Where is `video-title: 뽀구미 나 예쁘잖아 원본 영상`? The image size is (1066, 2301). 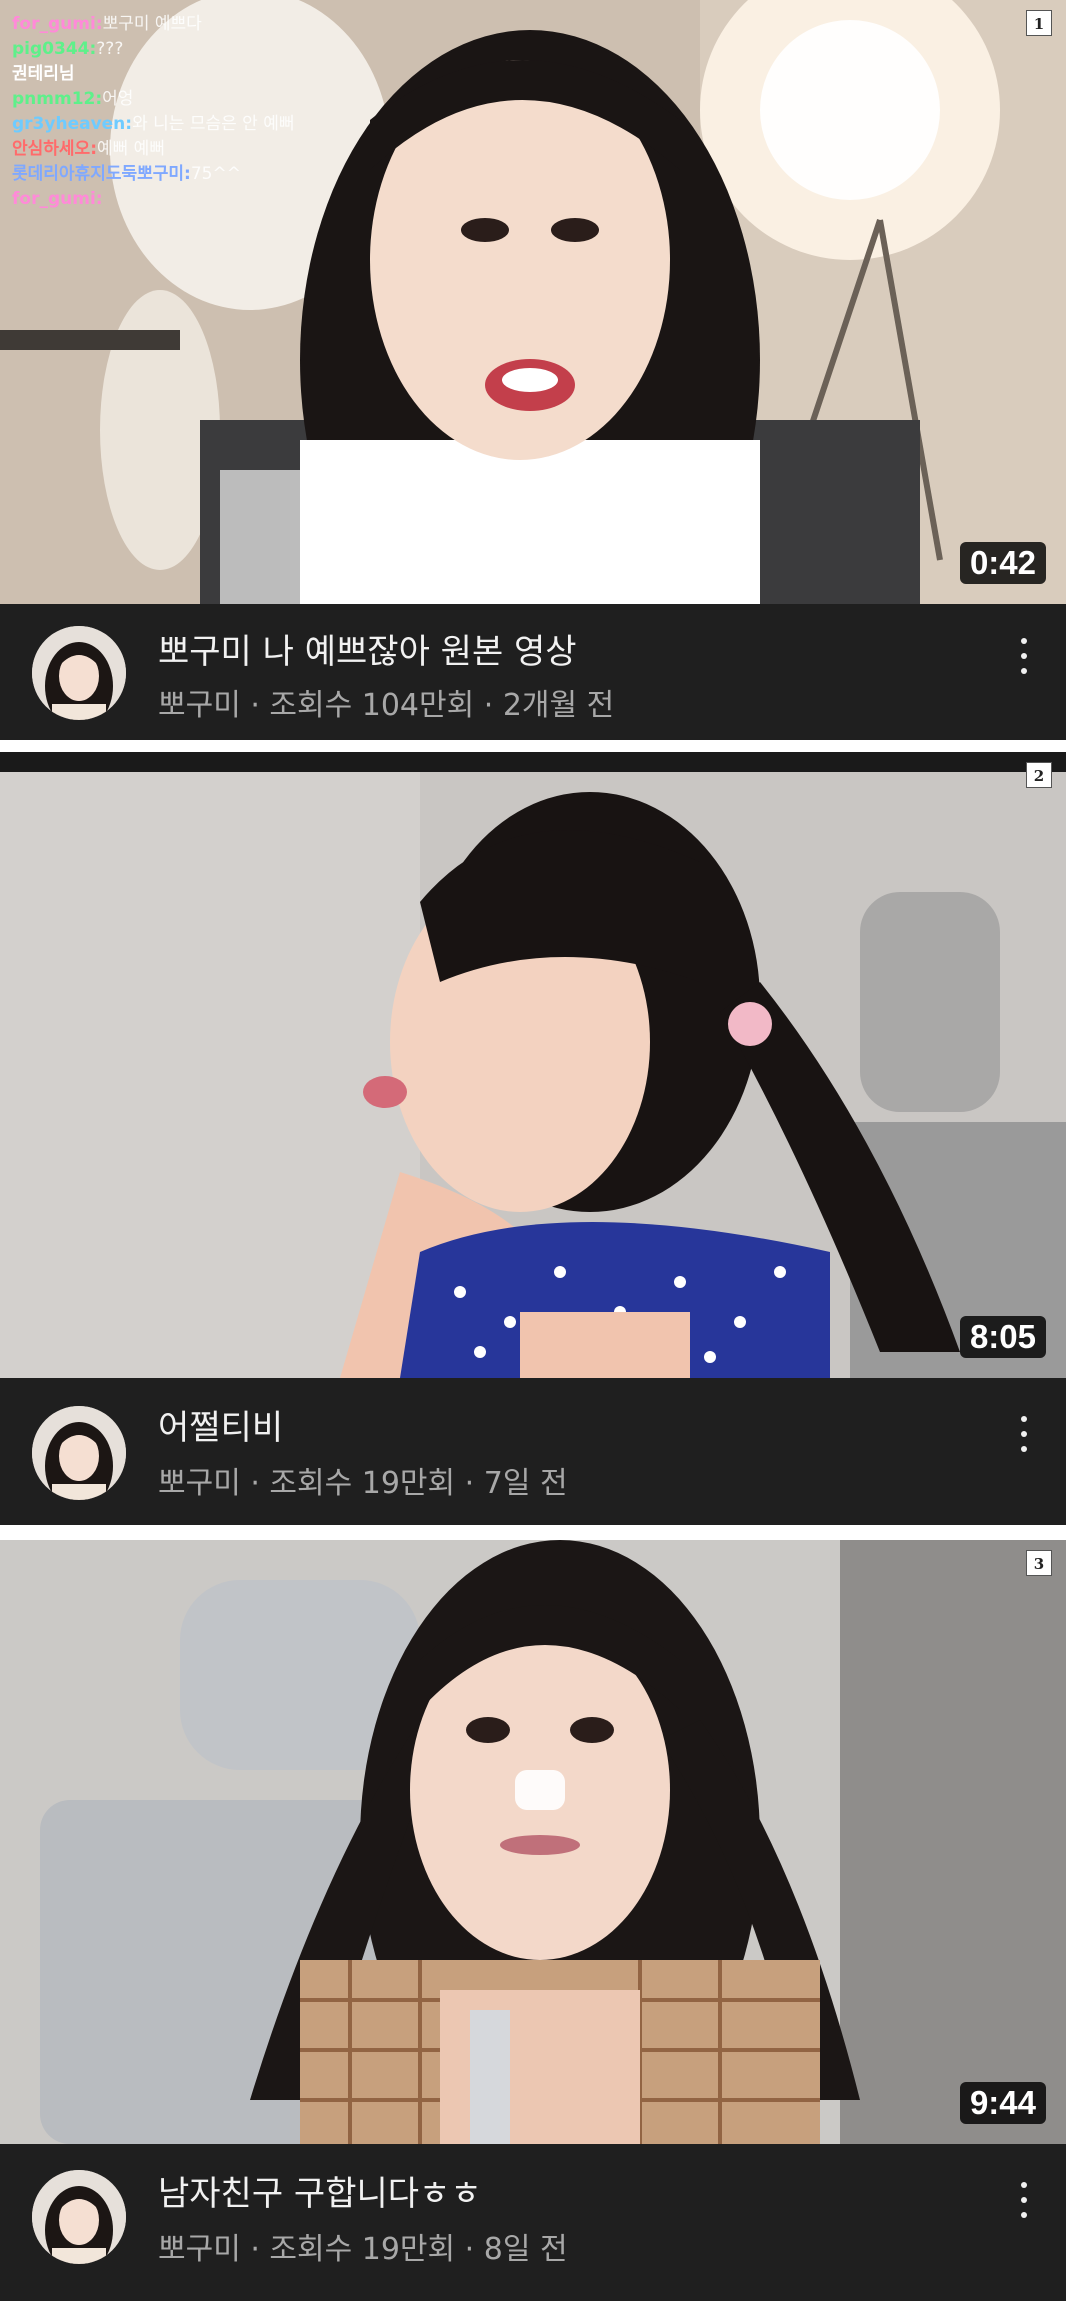 video-title: 뽀구미 나 예쁘잖아 원본 영상 is located at coordinates (367, 648).